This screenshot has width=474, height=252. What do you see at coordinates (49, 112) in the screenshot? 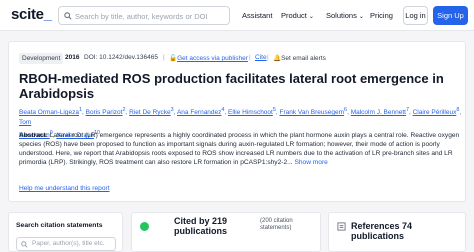
I see `author-link: Beata Orman-Ligeza` at bounding box center [49, 112].